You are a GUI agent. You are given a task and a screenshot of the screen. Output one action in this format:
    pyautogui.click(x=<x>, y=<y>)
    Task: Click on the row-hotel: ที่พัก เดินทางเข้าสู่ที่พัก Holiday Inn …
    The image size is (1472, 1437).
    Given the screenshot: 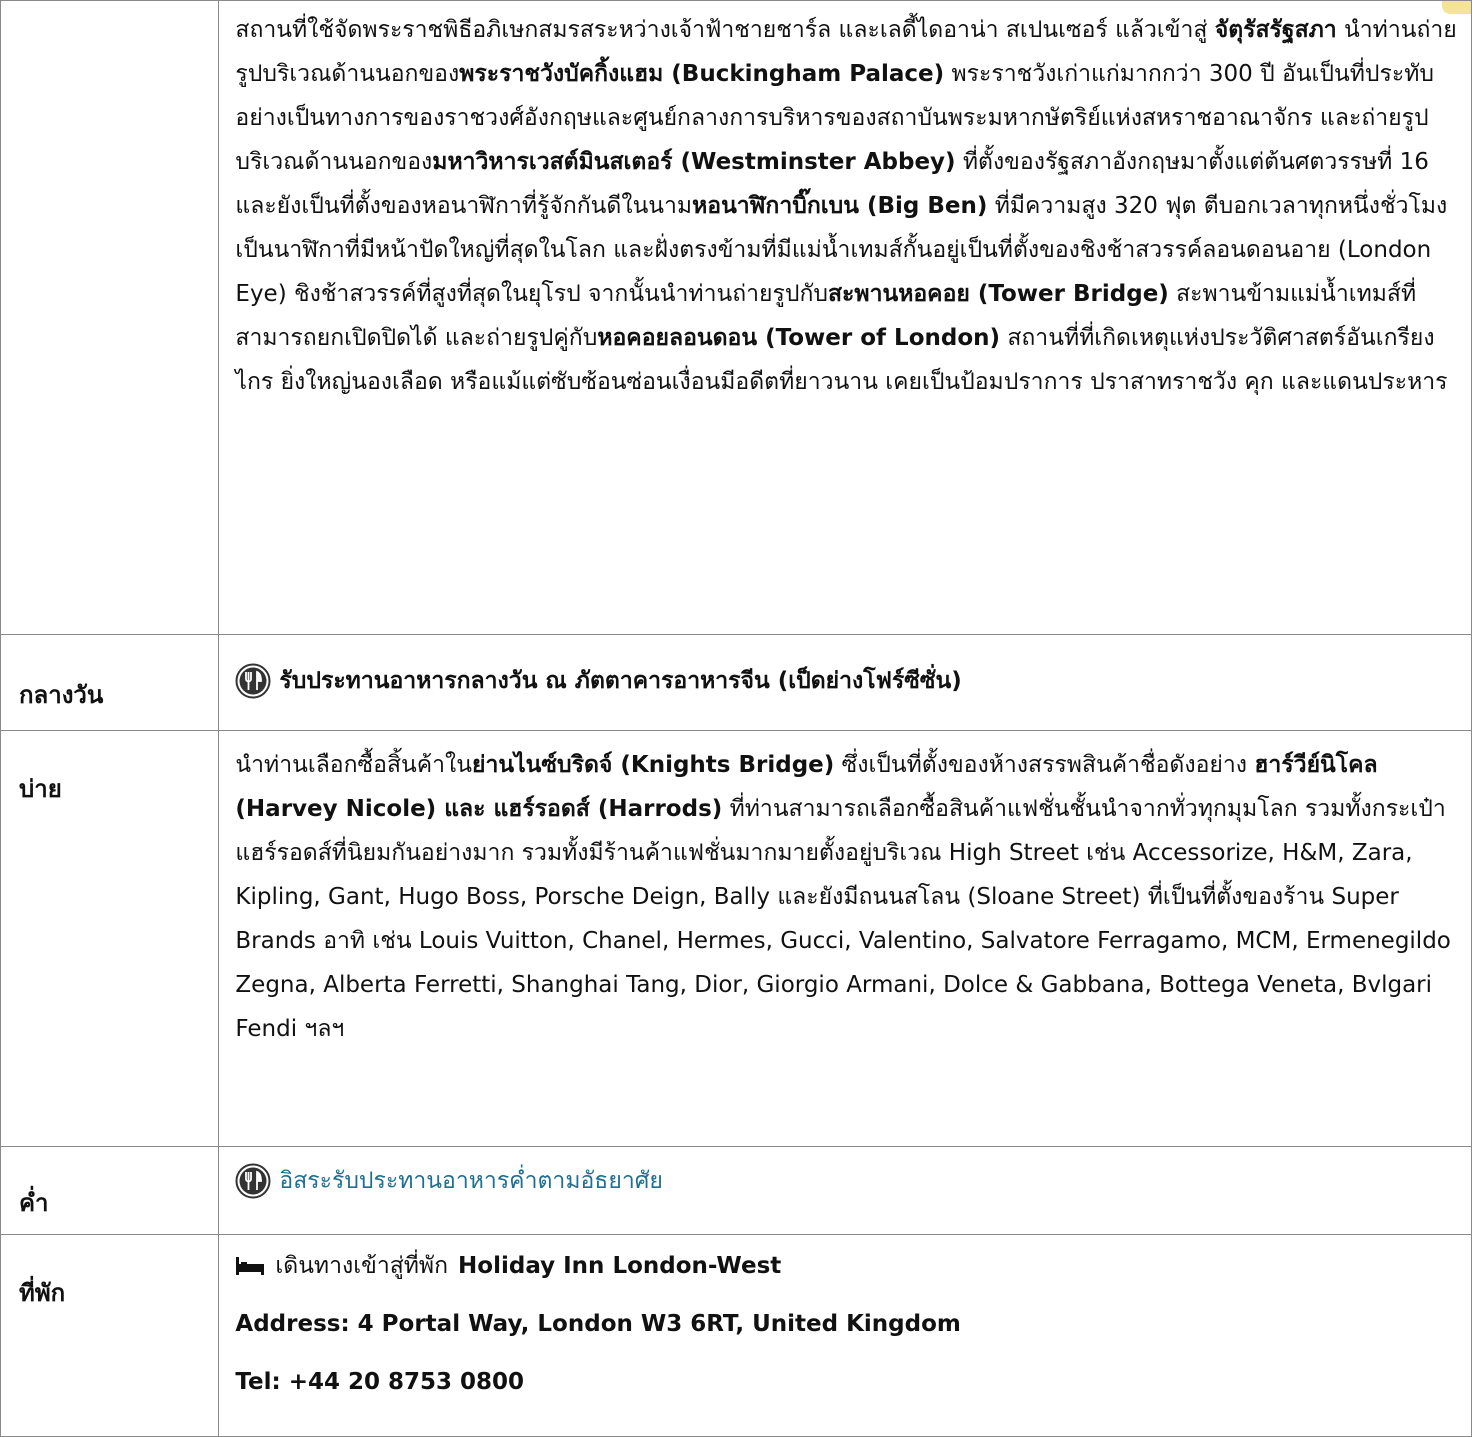 What is the action you would take?
    pyautogui.click(x=736, y=1335)
    